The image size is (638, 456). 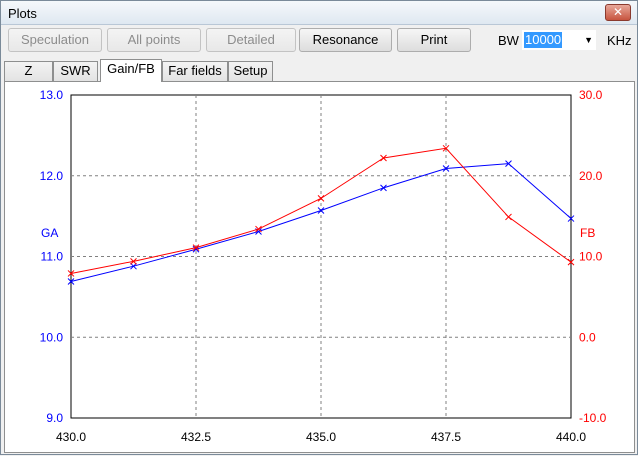 What do you see at coordinates (593, 418) in the screenshot?
I see `right-tick-label: -10.0` at bounding box center [593, 418].